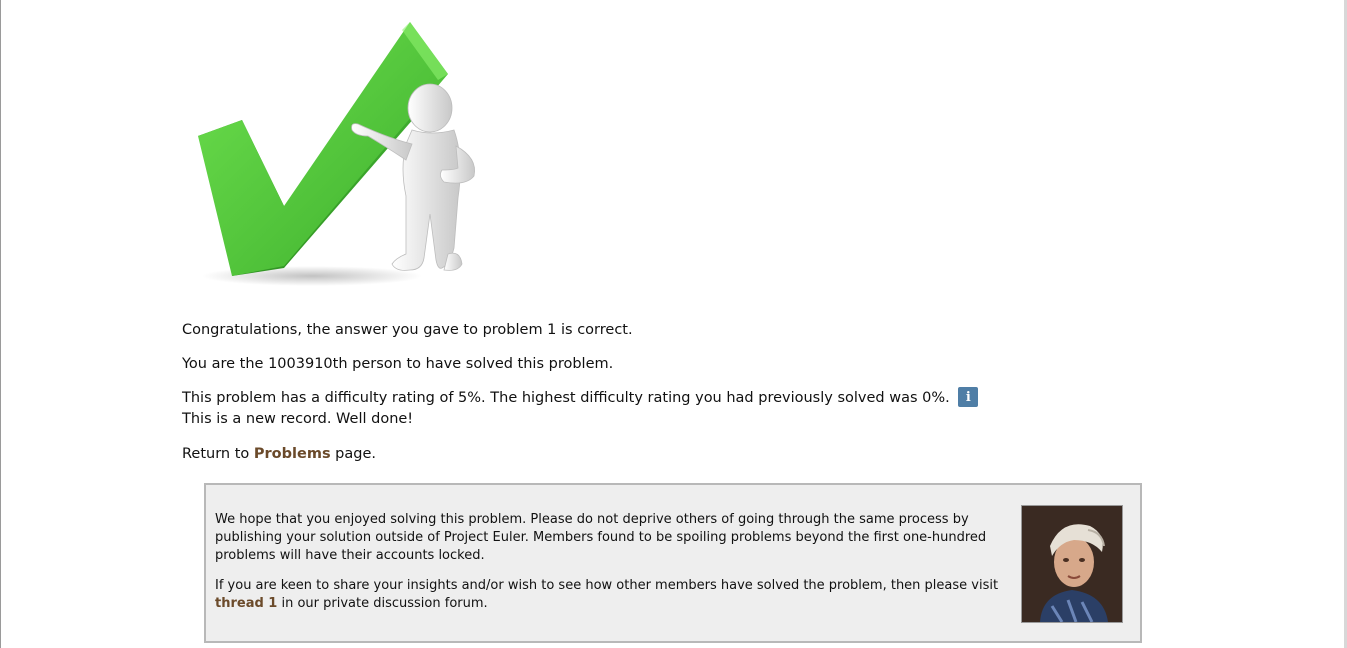 The width and height of the screenshot is (1347, 648). I want to click on notice-paragraph-2-suffix: in our private discussion forum., so click(382, 603).